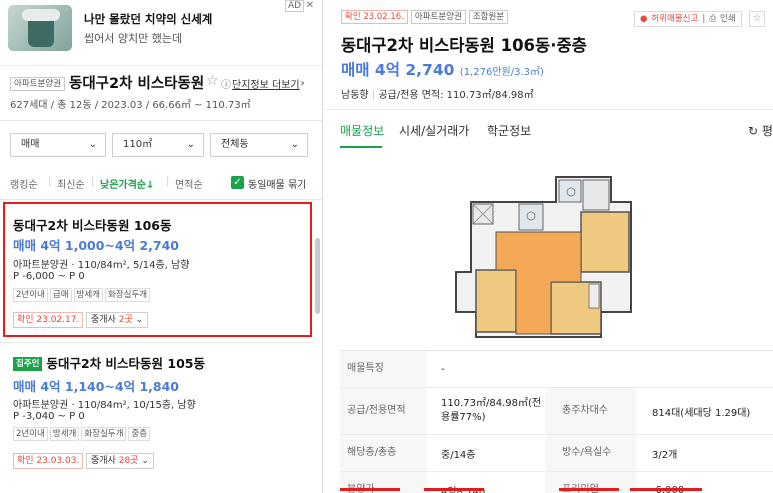 The image size is (773, 493). What do you see at coordinates (548, 129) in the screenshot?
I see `detail-tabs: 매물정보 시세/실거래가 학군정보 ↻ 평` at bounding box center [548, 129].